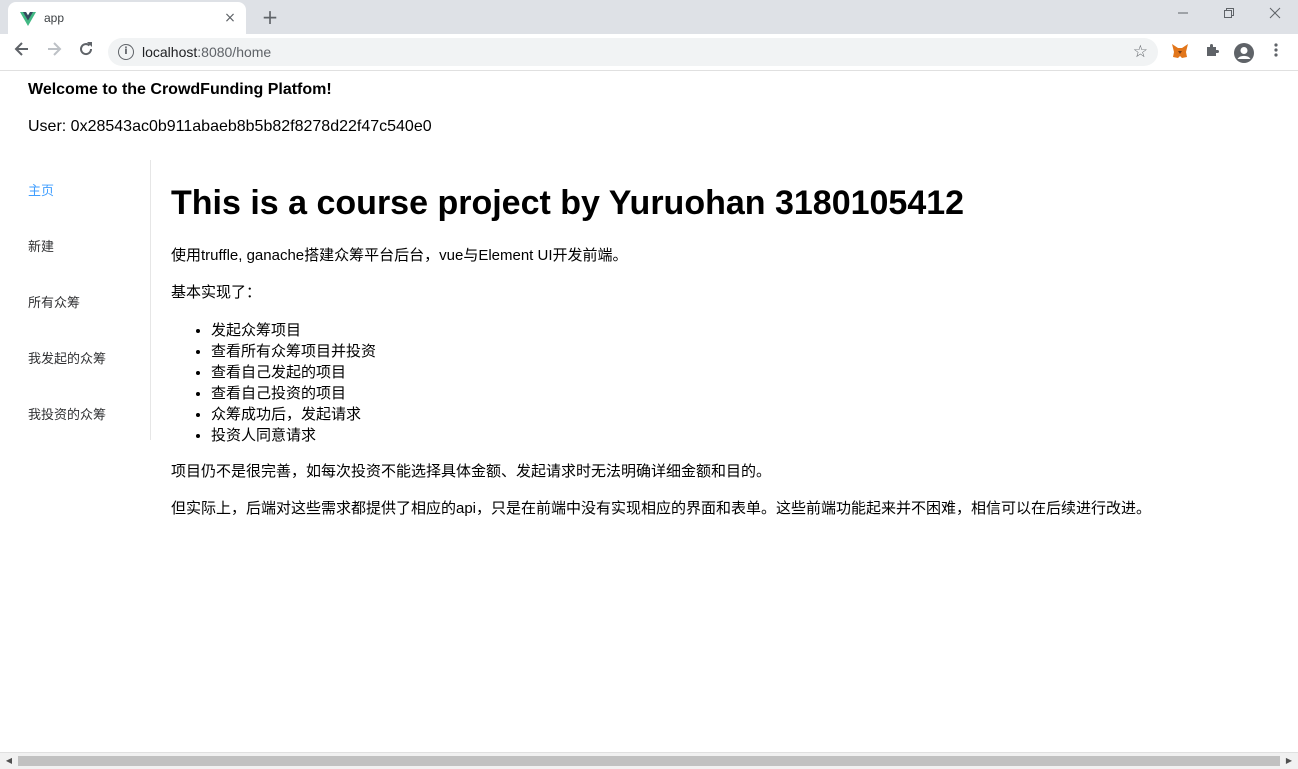  I want to click on list-item: 查看自己发起的项目, so click(293, 372).